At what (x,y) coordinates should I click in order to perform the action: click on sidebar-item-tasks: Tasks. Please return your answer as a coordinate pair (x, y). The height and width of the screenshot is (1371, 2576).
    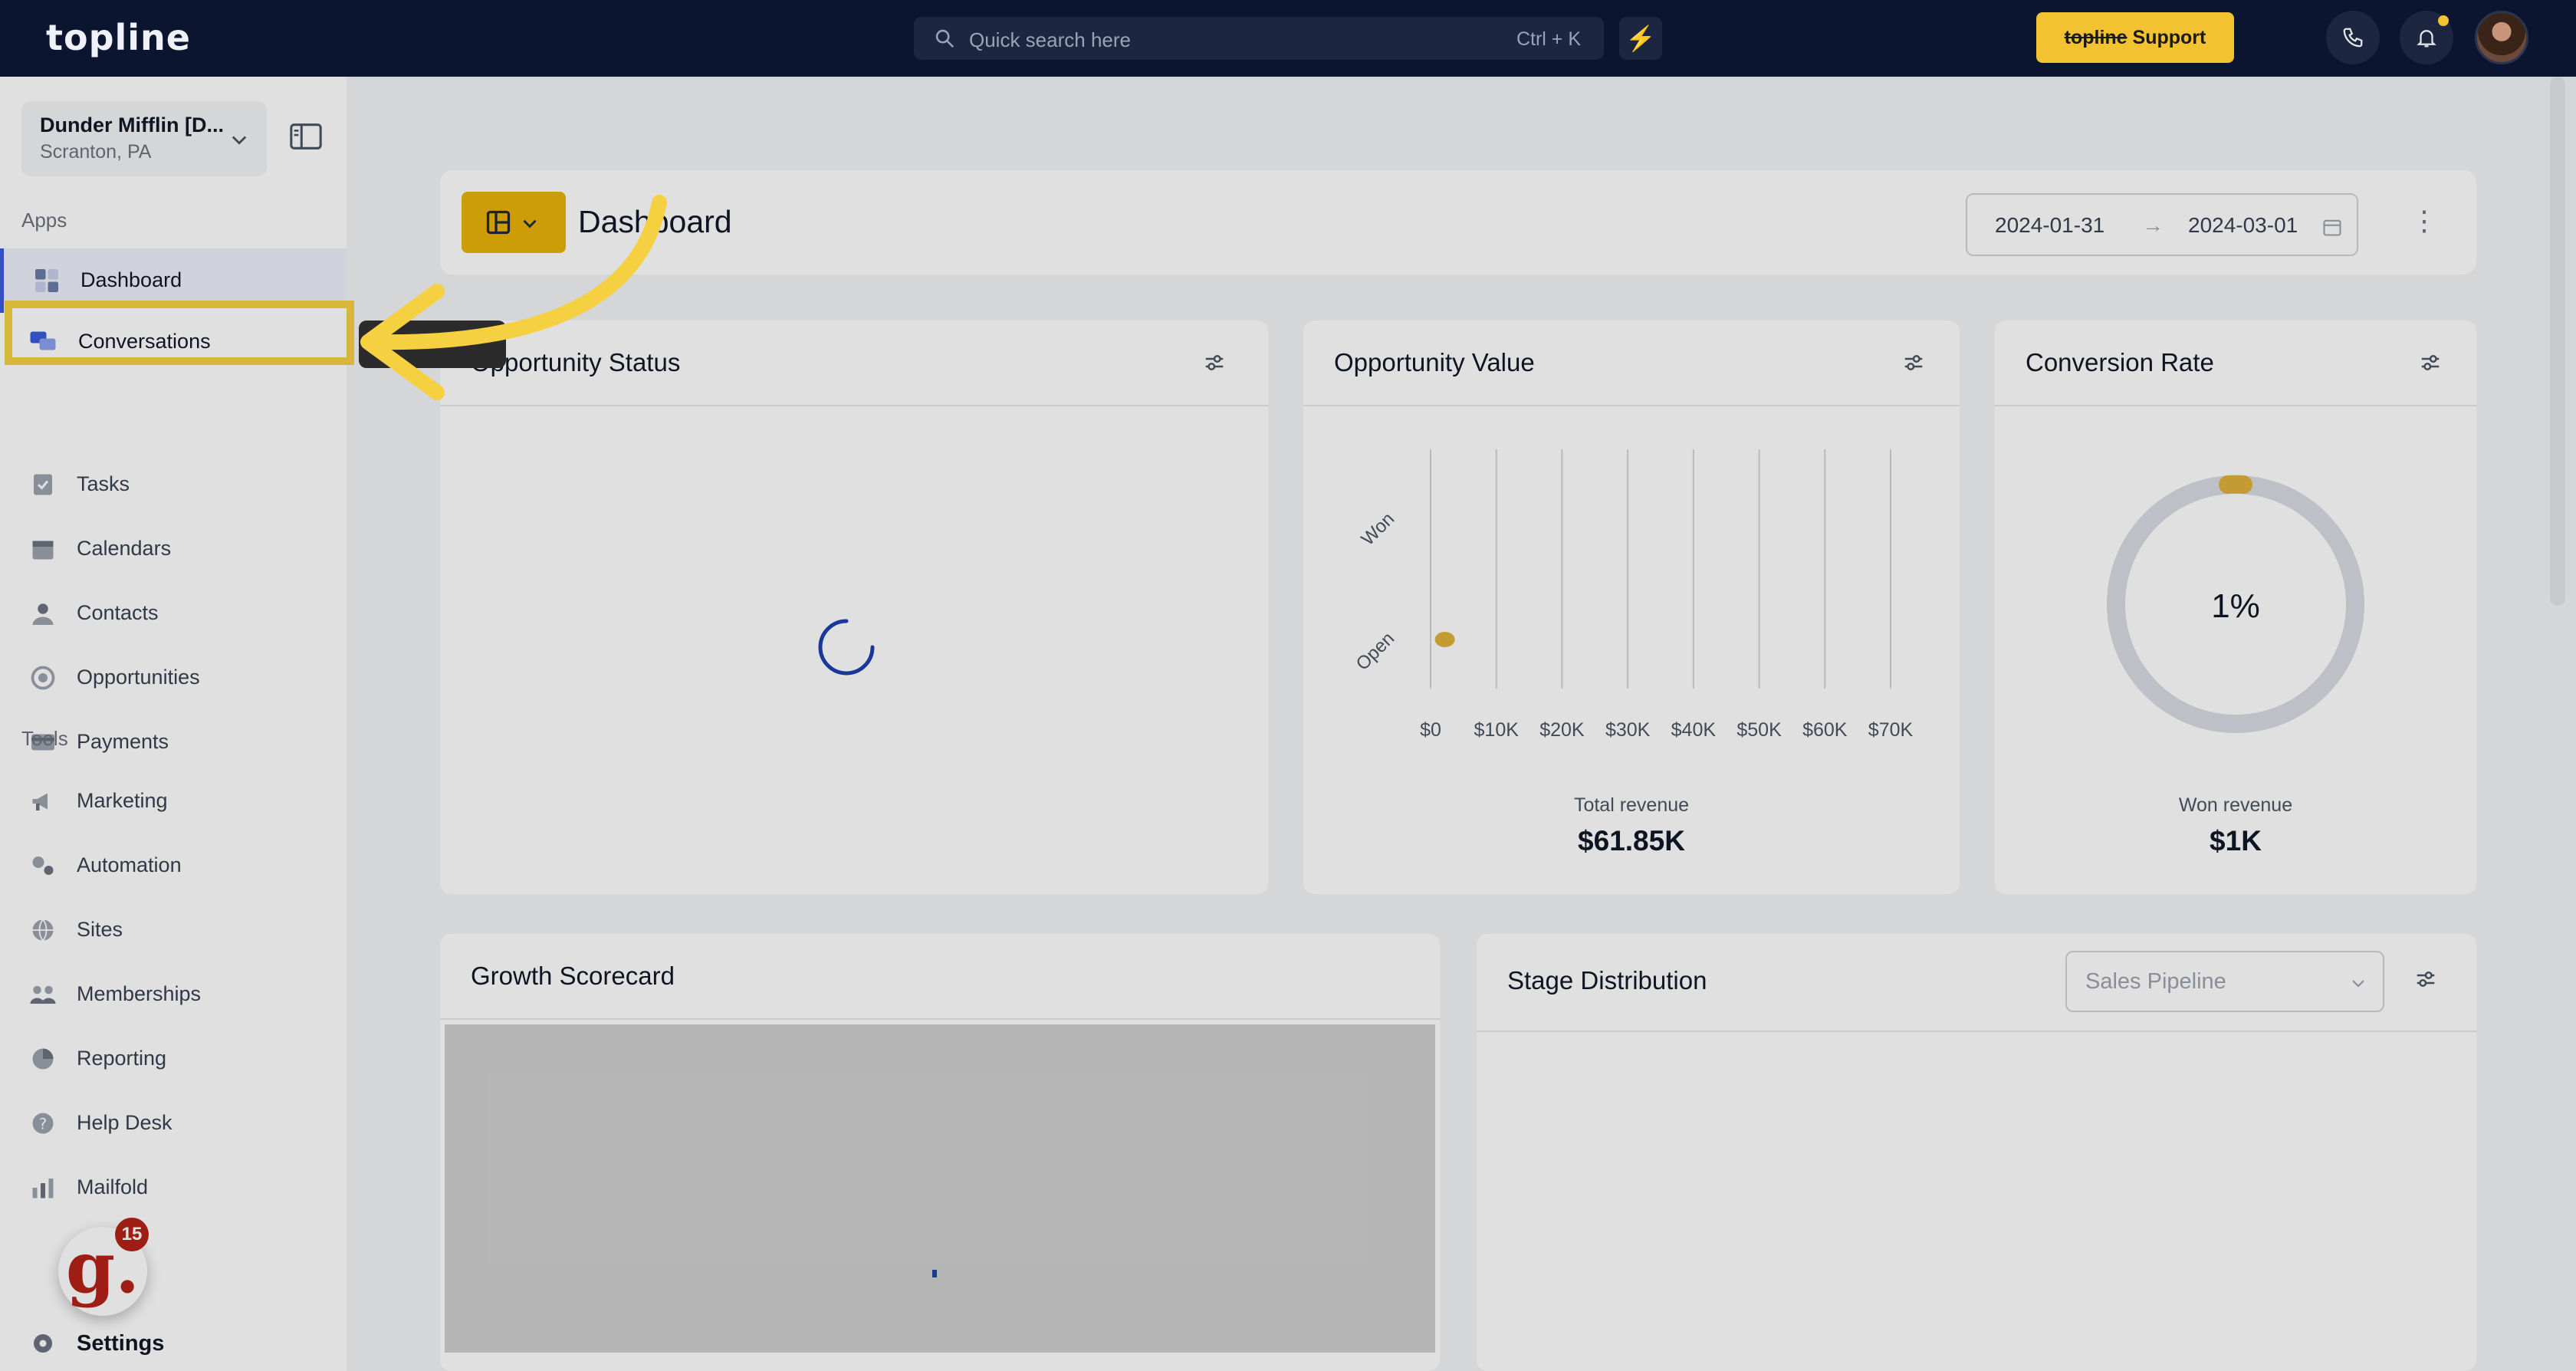
    Looking at the image, I should click on (174, 485).